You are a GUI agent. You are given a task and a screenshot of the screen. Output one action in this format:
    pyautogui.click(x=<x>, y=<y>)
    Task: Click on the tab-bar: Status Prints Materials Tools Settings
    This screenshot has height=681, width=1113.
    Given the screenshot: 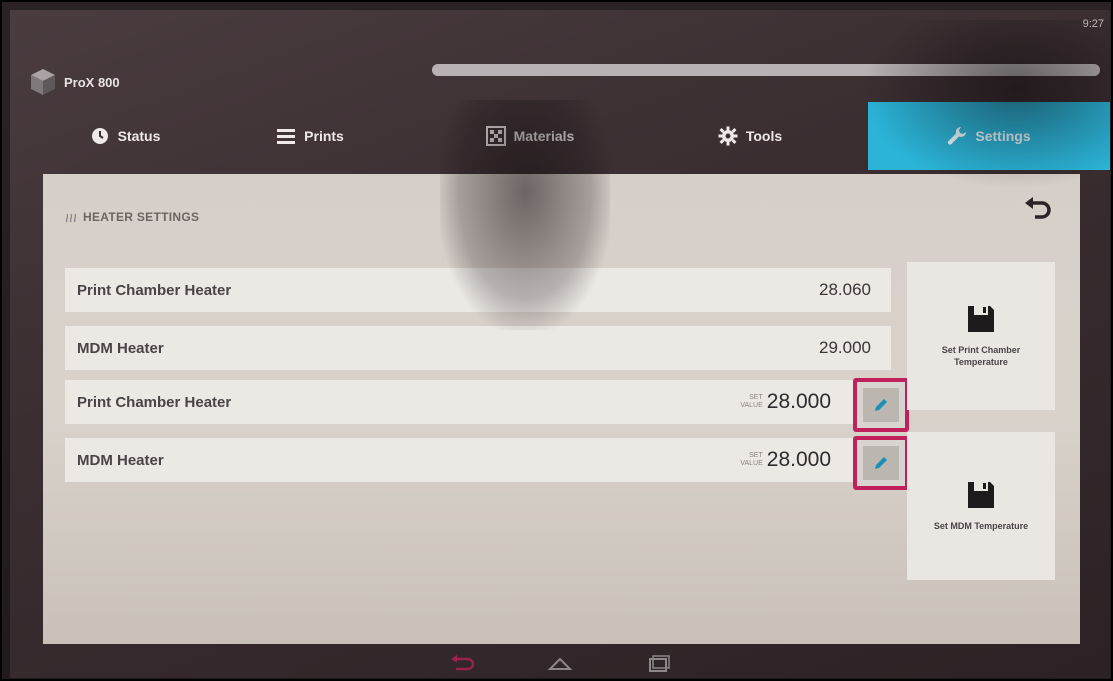 What is the action you would take?
    pyautogui.click(x=560, y=136)
    